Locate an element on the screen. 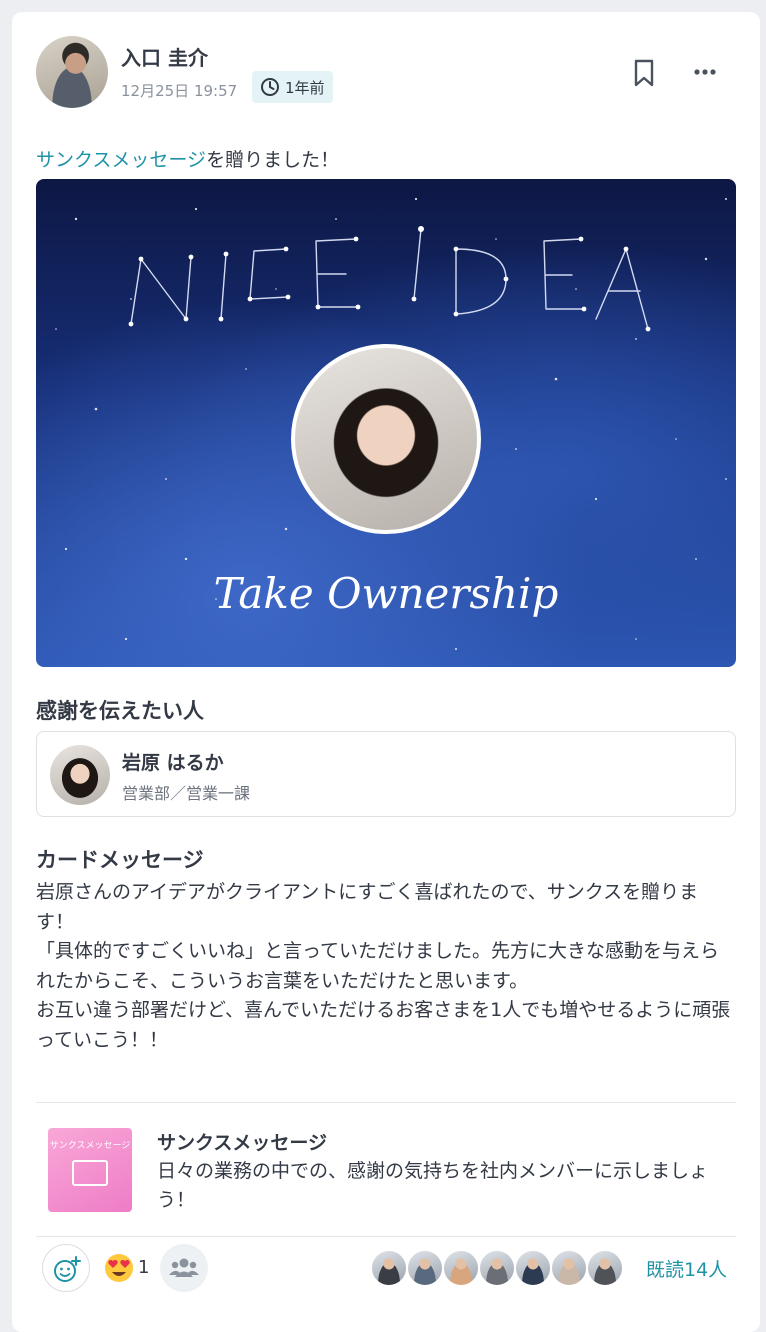 This screenshot has width=766, height=1332. reader-avatars is located at coordinates (497, 1268).